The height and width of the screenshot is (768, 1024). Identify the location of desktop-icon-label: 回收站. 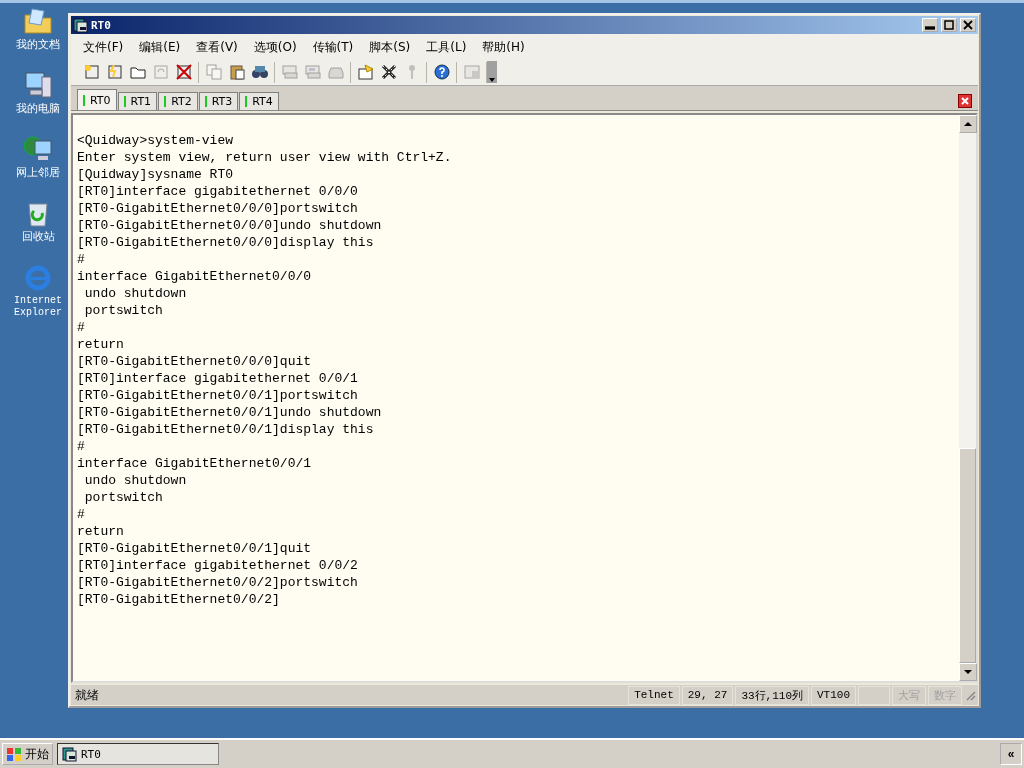
(38, 237).